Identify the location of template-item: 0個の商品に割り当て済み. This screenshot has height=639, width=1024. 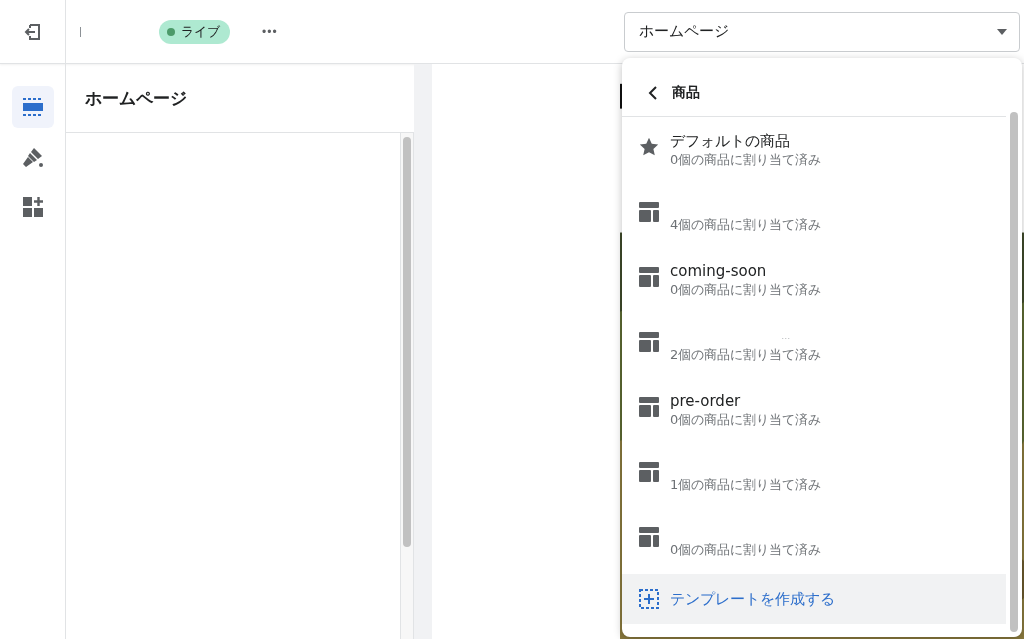
(814, 539).